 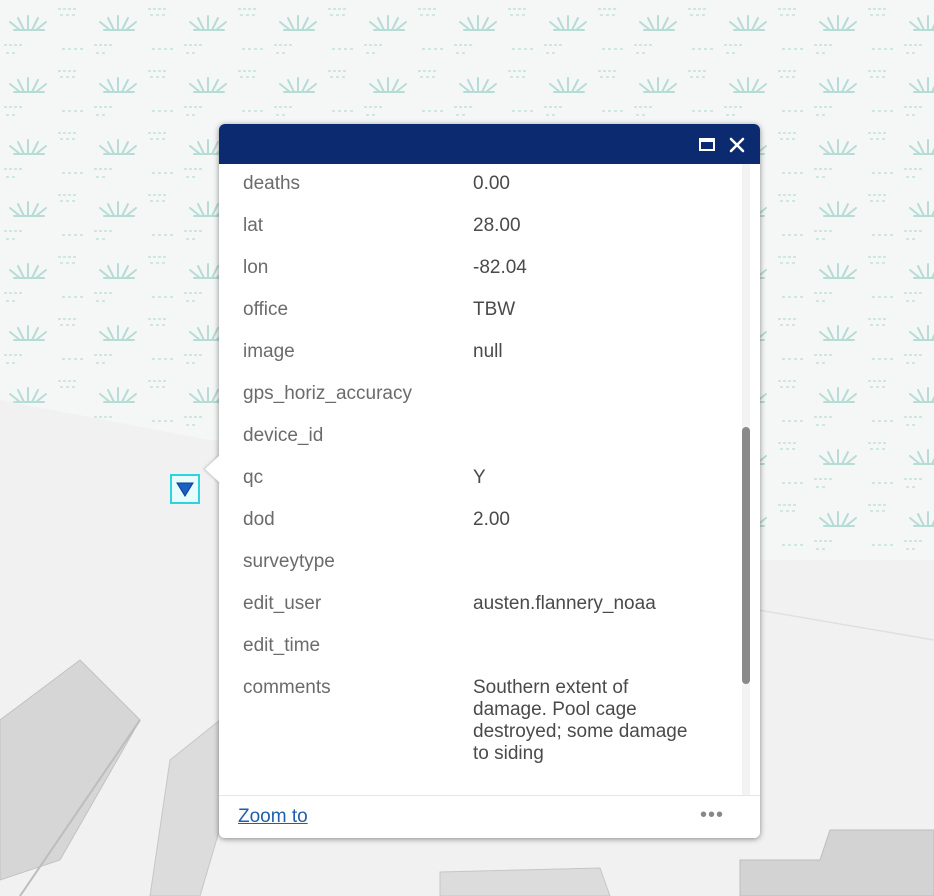 What do you see at coordinates (253, 477) in the screenshot?
I see `attribute-key: qc` at bounding box center [253, 477].